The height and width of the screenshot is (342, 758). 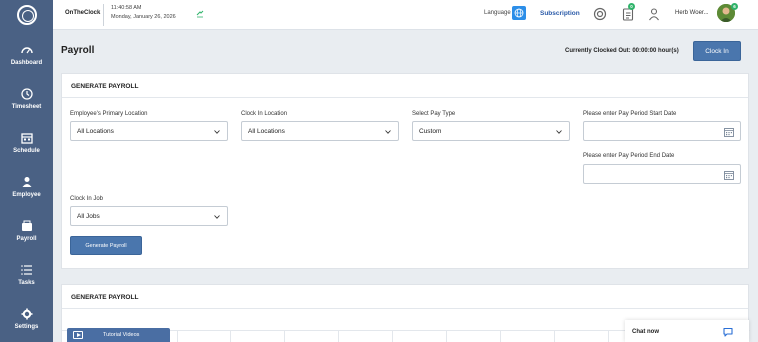 I want to click on logo, so click(x=26, y=15).